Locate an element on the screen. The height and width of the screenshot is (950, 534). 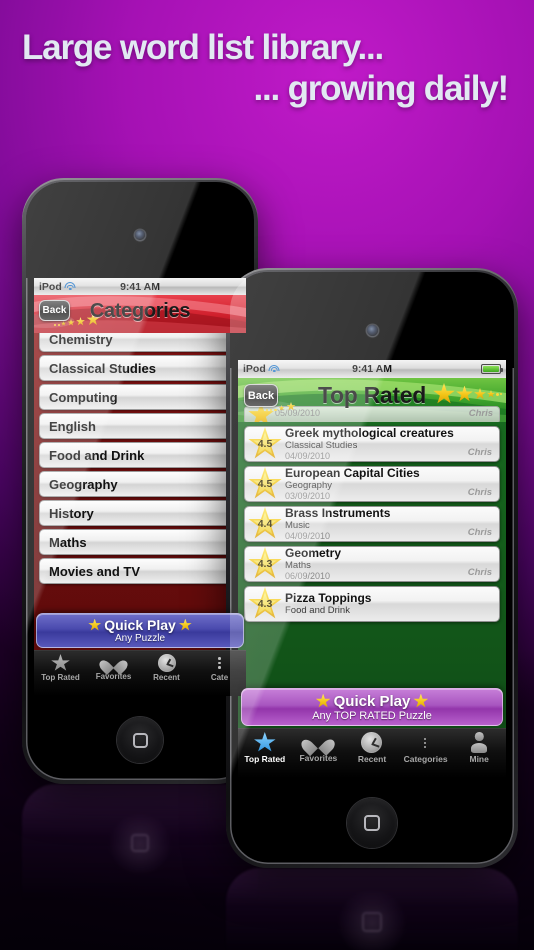
list-item: 4.3 Geometry Maths 06/09/2010 Chris is located at coordinates (372, 564).